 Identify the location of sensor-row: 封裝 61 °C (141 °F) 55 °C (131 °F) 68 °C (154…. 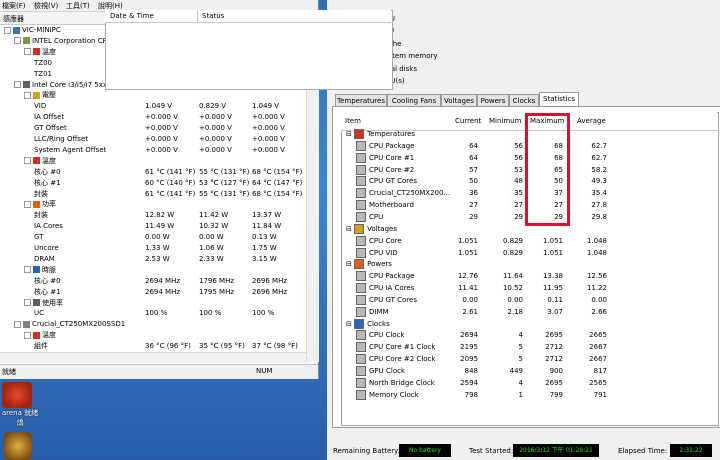
(153, 194).